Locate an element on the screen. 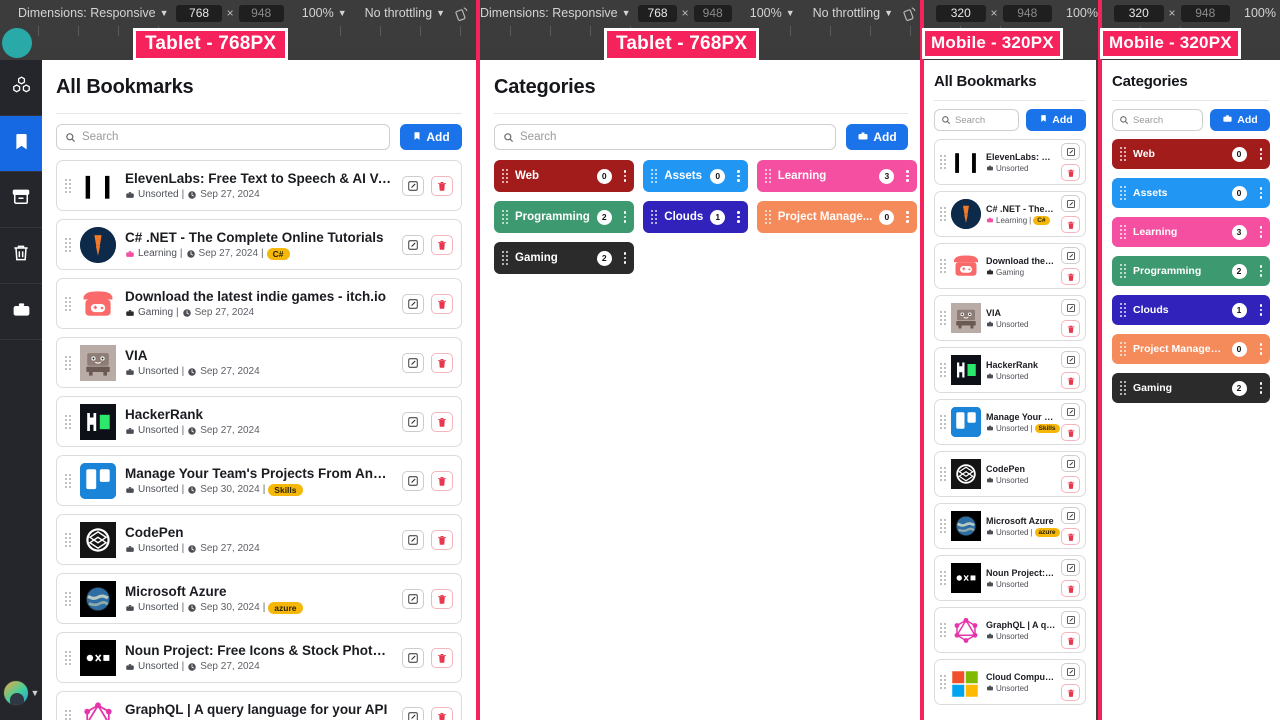  zoom-label-3: 100% is located at coordinates (1082, 13).